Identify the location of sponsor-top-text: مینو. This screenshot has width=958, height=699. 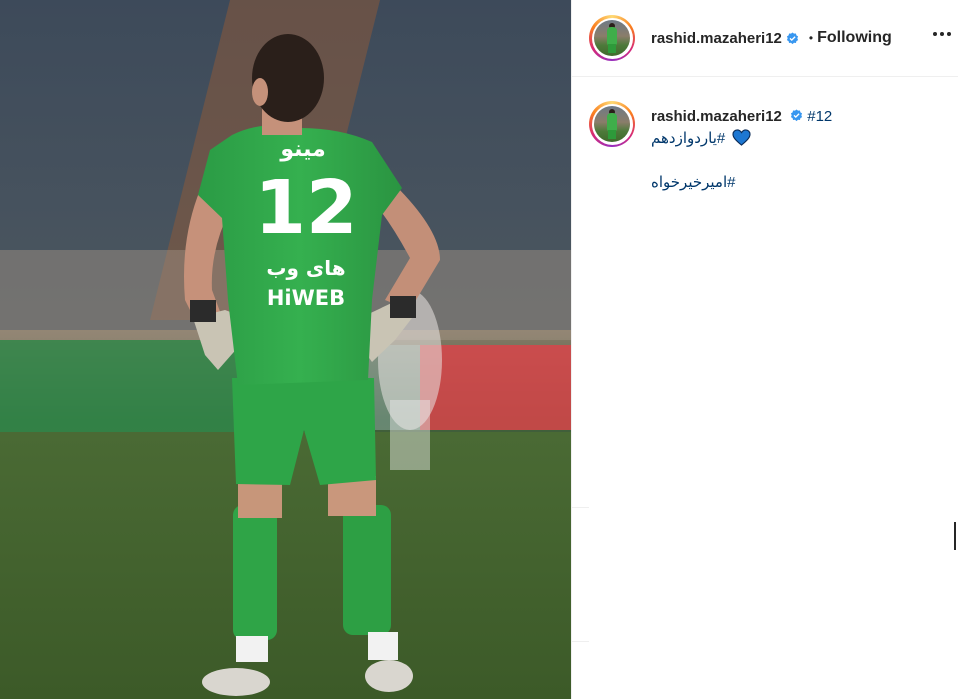
(302, 149).